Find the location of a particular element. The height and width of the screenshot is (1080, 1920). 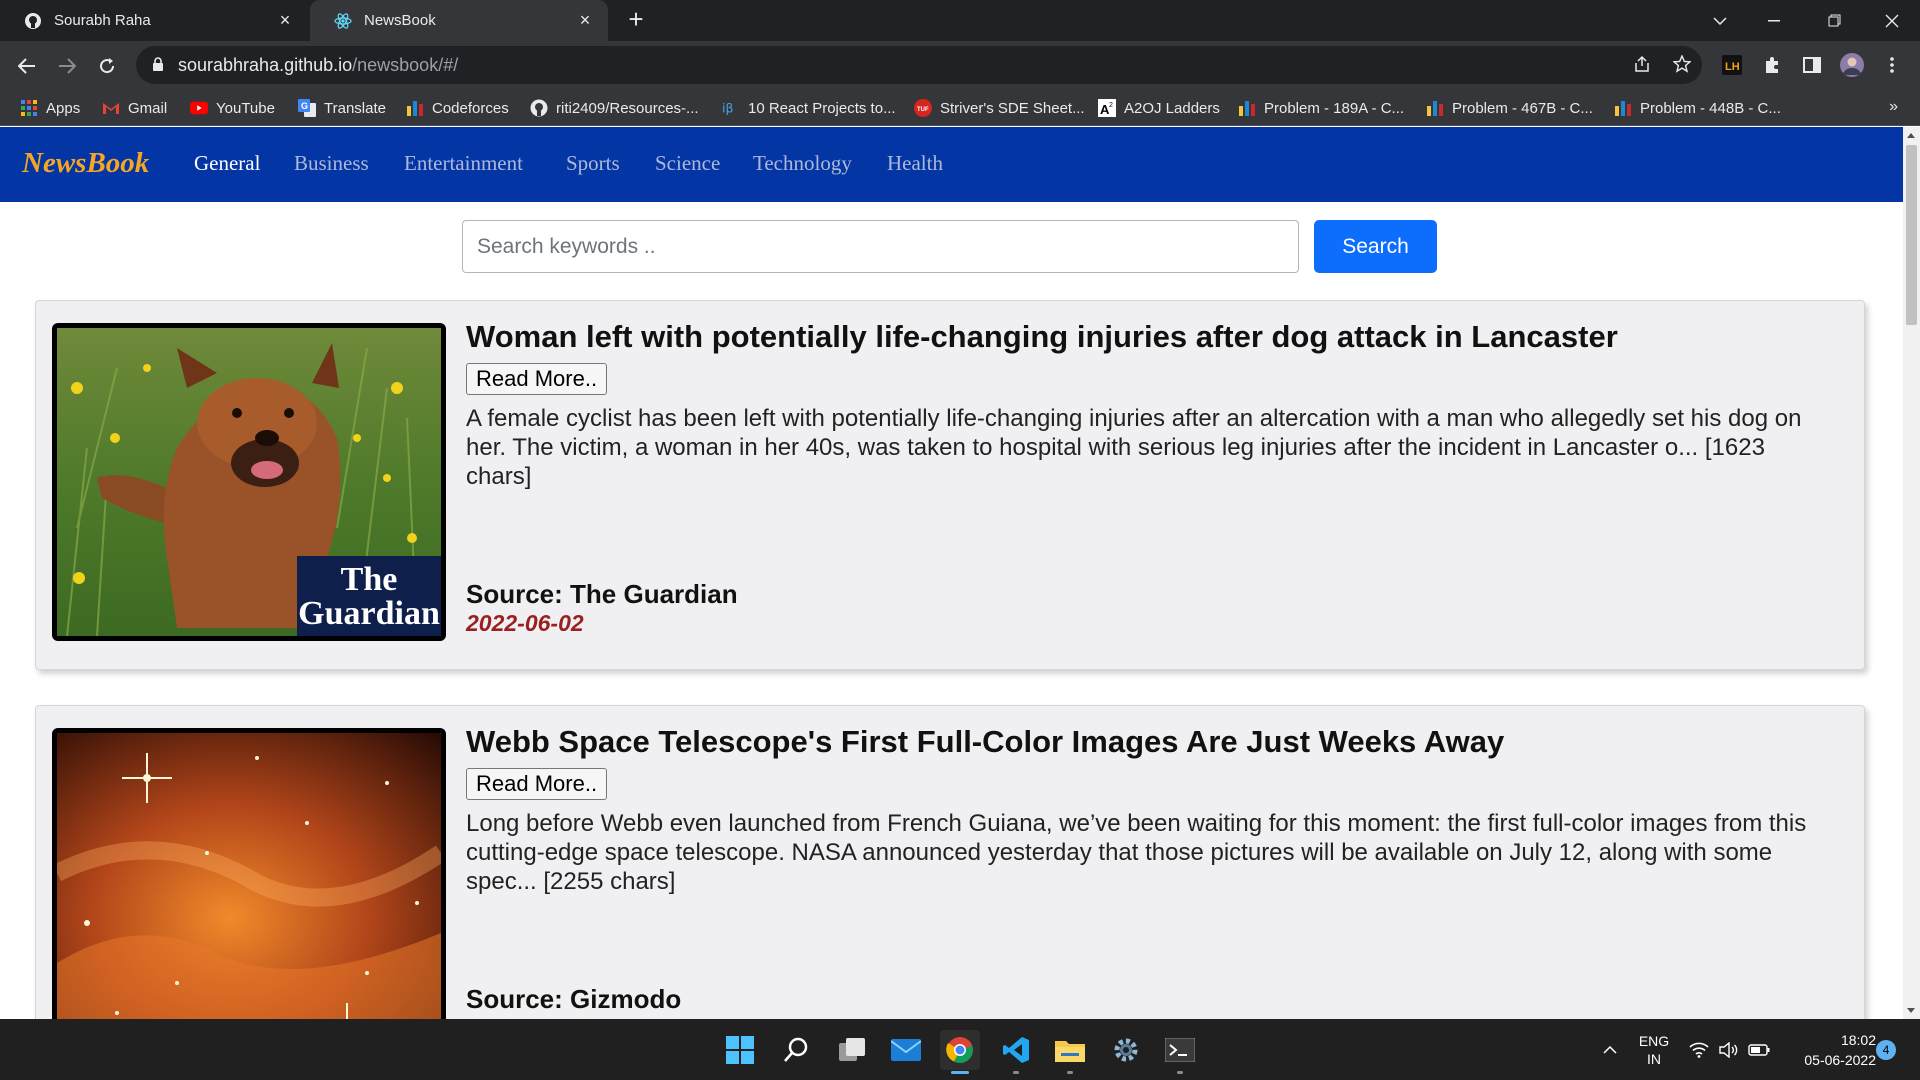

extensions-puzzle-icon is located at coordinates (1772, 65).